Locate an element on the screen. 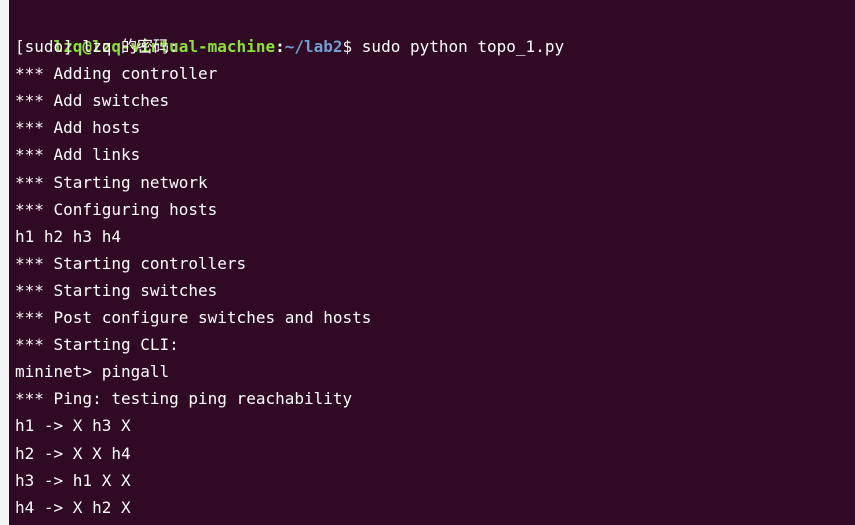  output-line: h4 -> X h2 X is located at coordinates (73, 507).